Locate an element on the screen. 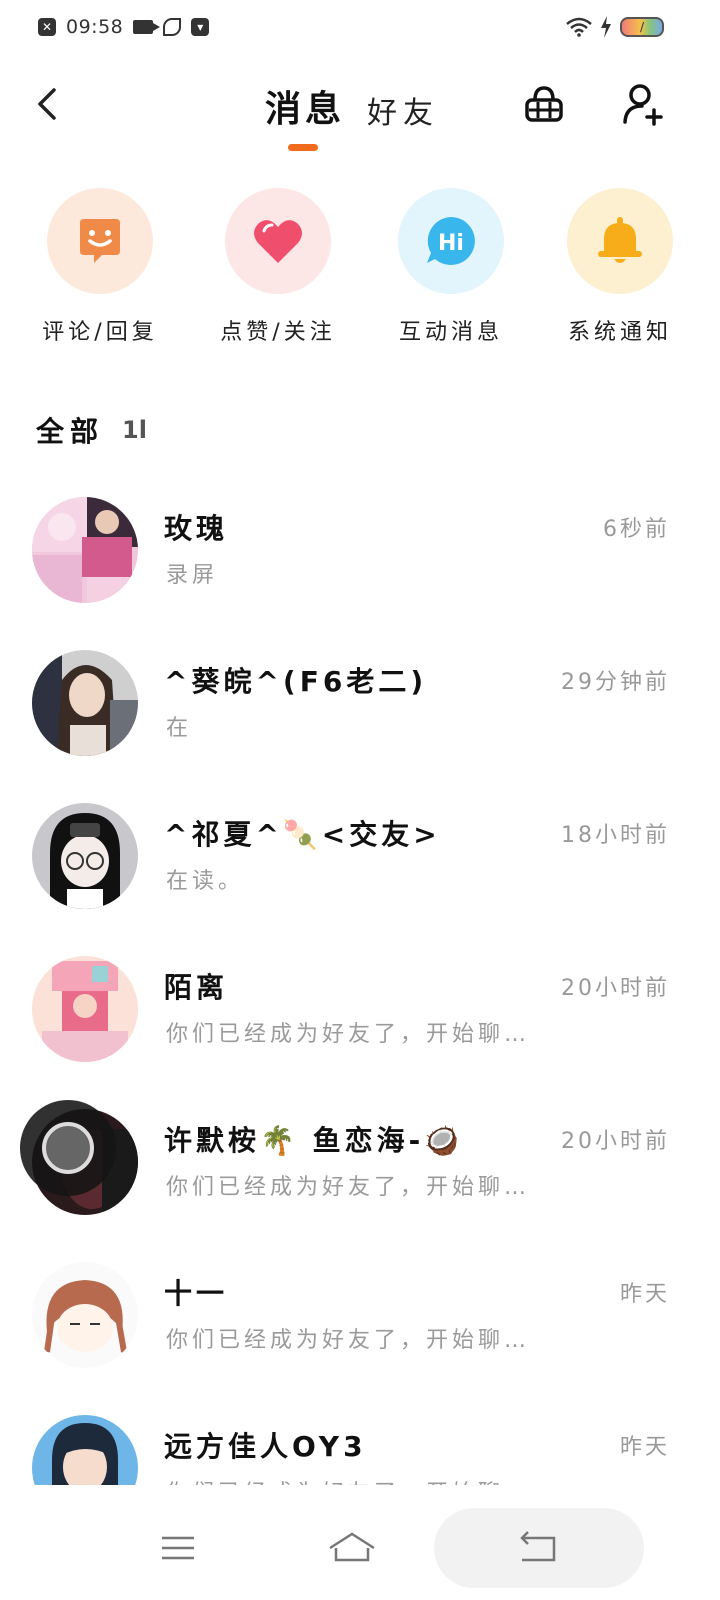 This screenshot has width=720, height=1600. conversation-time: 6秒前 is located at coordinates (636, 529).